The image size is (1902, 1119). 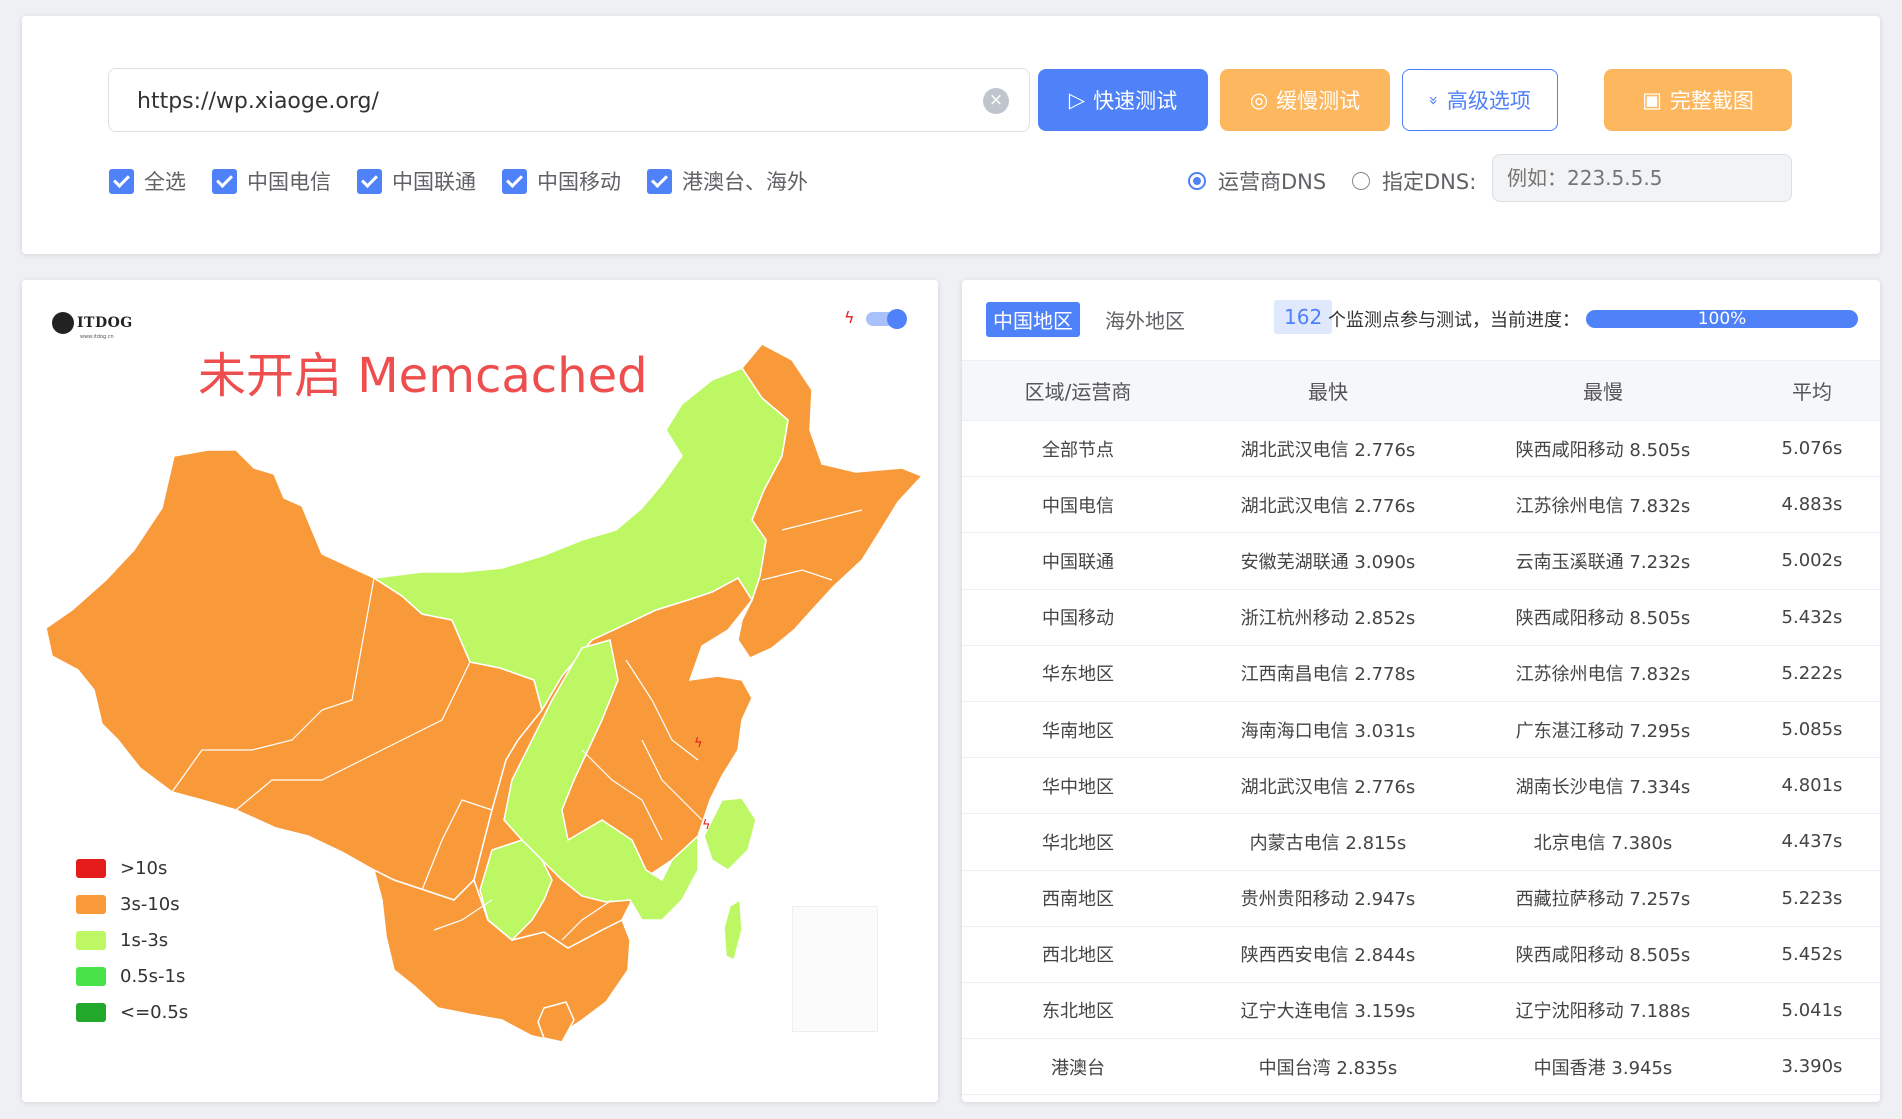 I want to click on map-region-orange-hainan, so click(x=556, y=1022).